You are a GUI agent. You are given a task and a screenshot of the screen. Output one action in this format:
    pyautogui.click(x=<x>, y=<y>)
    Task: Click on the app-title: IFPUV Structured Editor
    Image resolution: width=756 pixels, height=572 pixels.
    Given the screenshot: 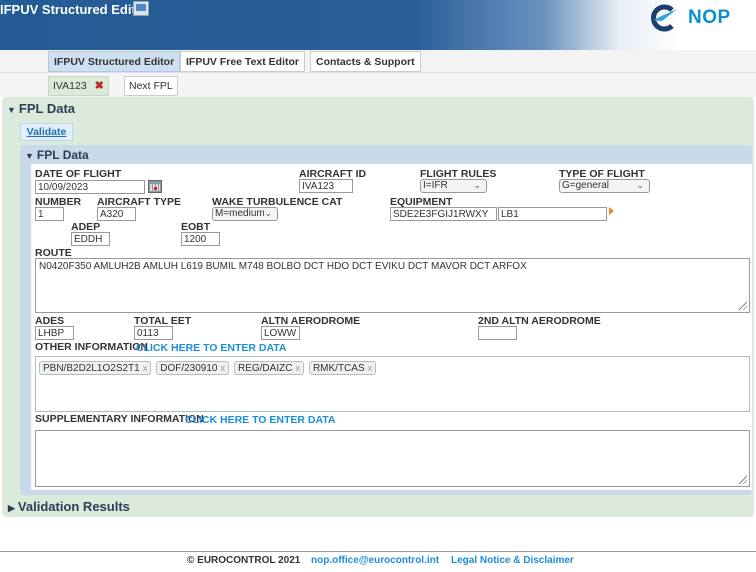 What is the action you would take?
    pyautogui.click(x=74, y=9)
    